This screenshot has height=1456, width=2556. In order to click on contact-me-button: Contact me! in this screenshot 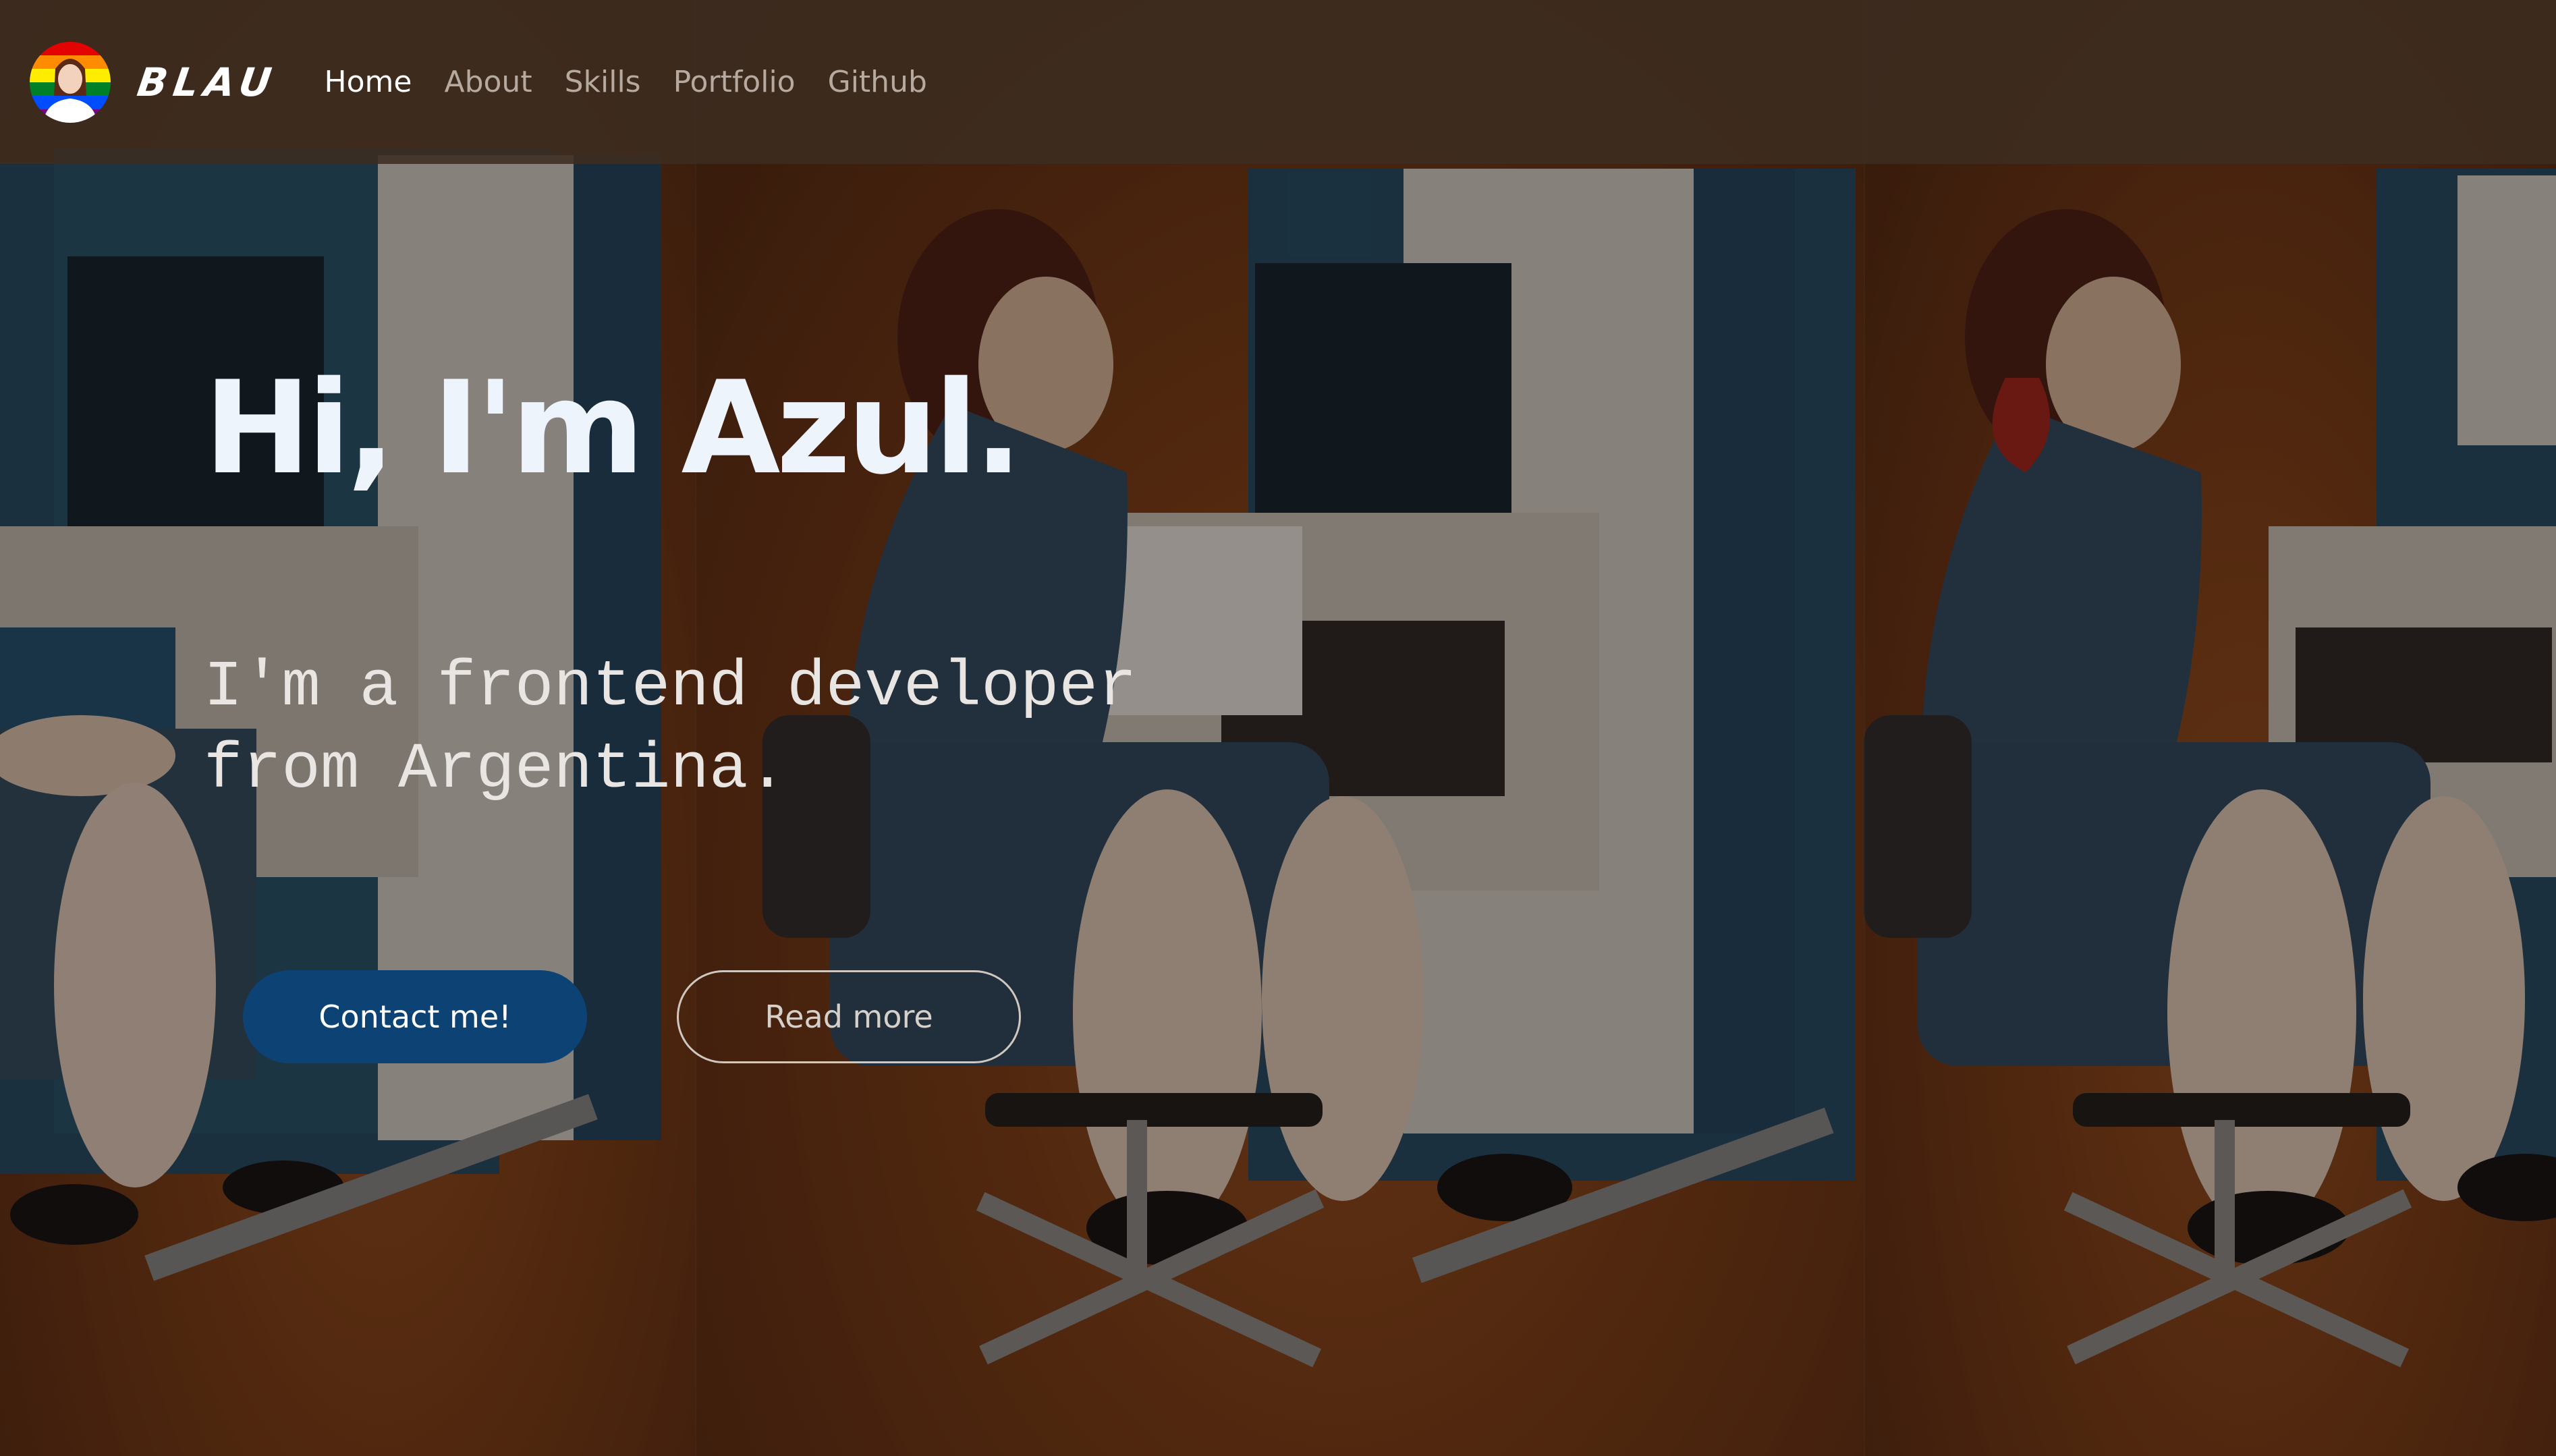, I will do `click(415, 1016)`.